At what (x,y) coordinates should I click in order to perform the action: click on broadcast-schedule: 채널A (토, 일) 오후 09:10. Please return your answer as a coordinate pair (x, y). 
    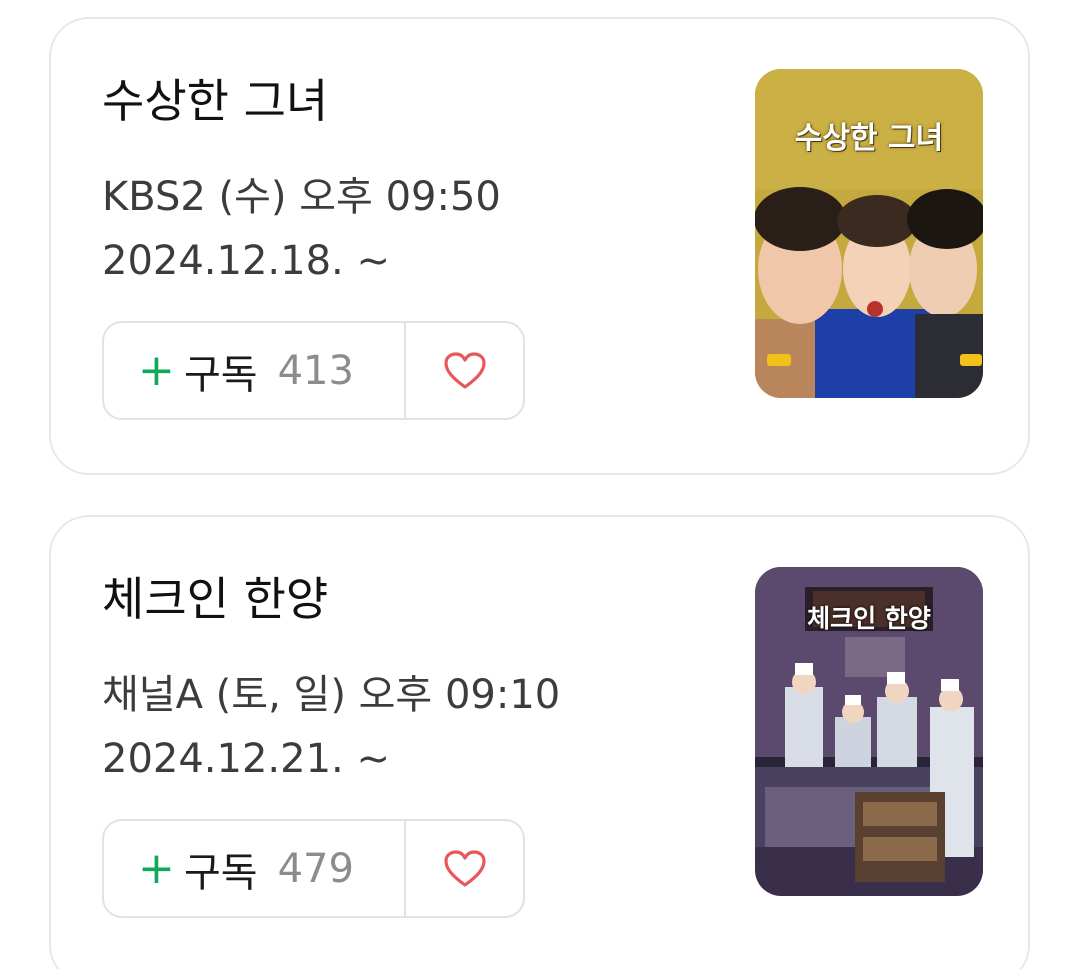
    Looking at the image, I should click on (331, 695).